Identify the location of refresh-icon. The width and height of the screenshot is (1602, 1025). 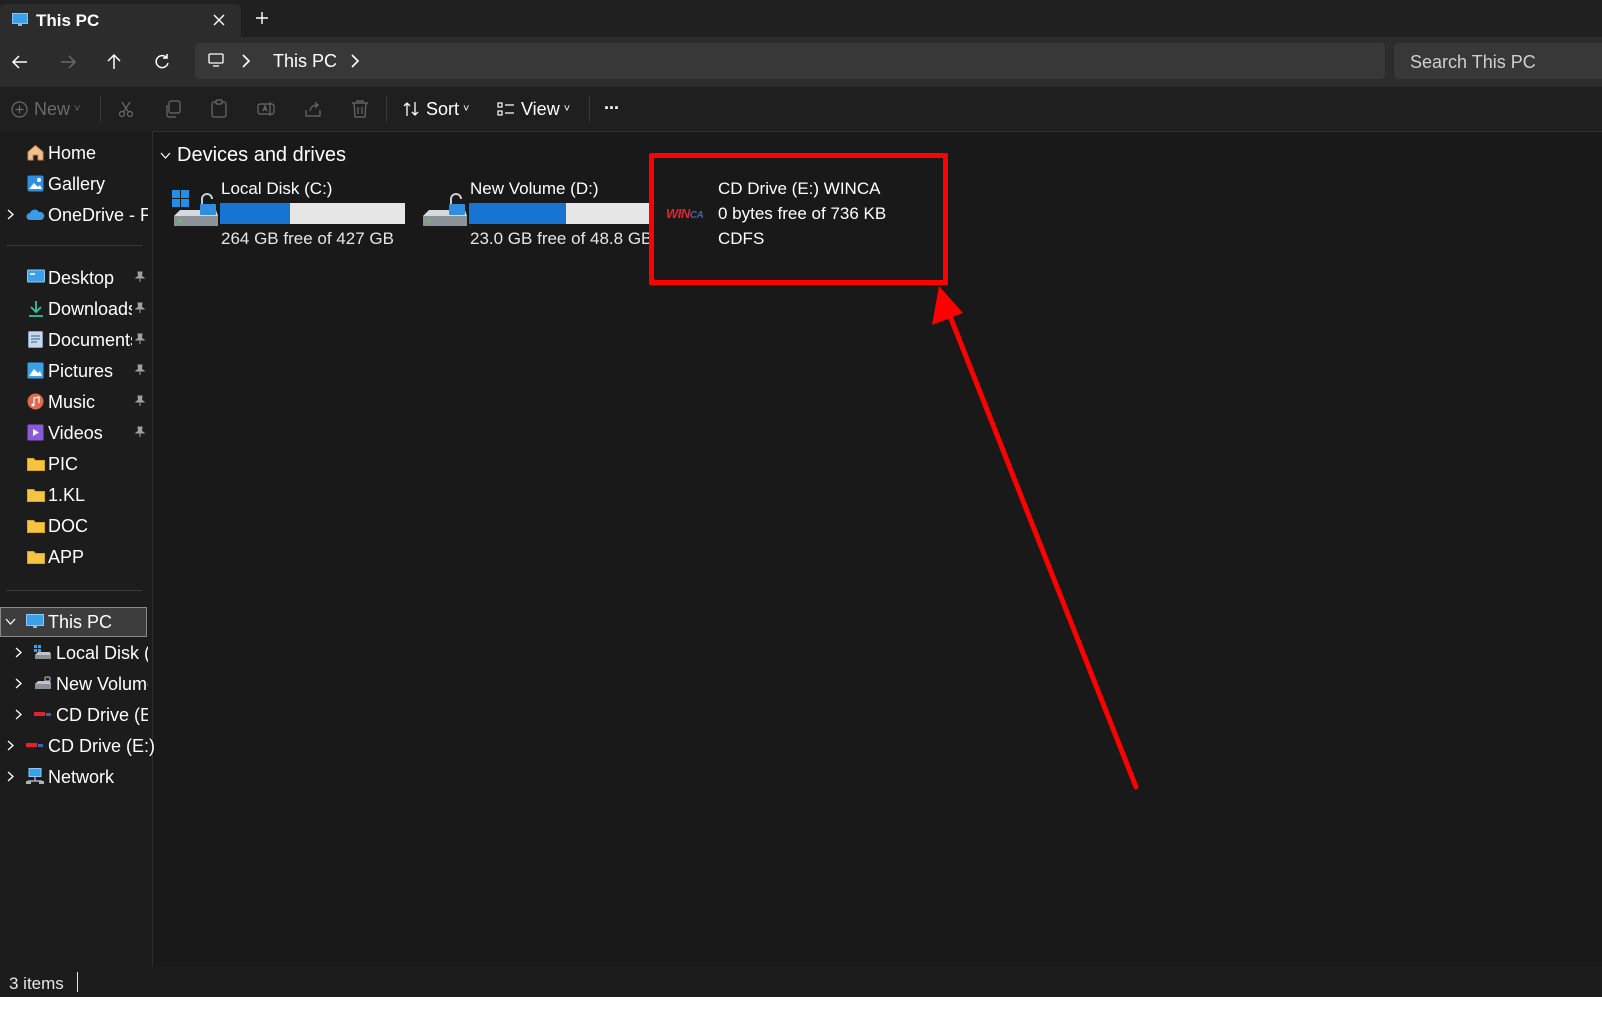
(162, 62).